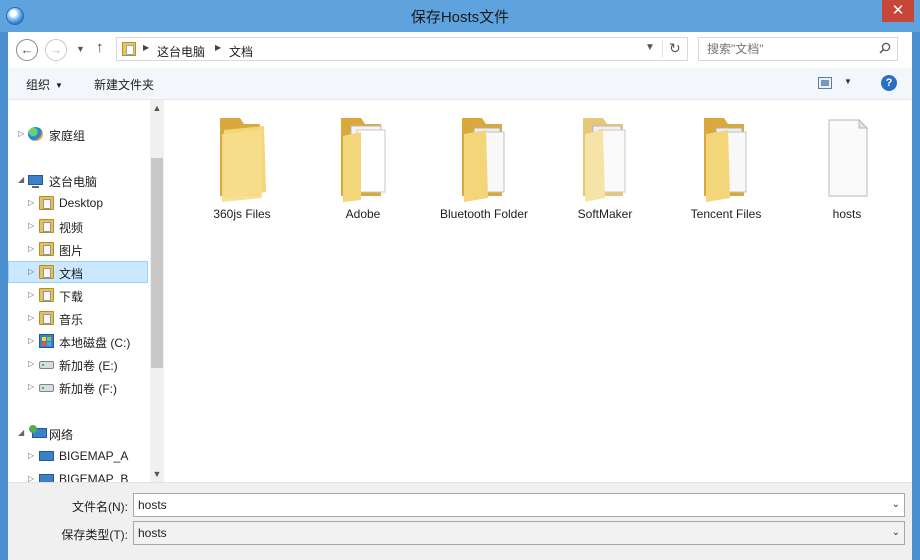 The height and width of the screenshot is (560, 920). Describe the element at coordinates (726, 214) in the screenshot. I see `file-name: Tencent Files` at that location.